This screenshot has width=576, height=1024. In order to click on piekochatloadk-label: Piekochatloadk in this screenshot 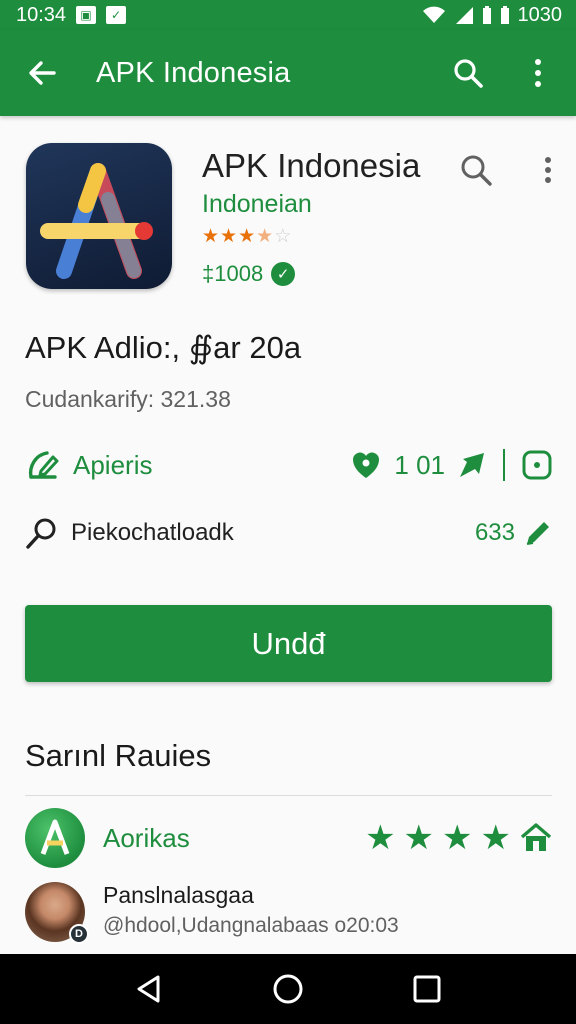, I will do `click(152, 532)`.